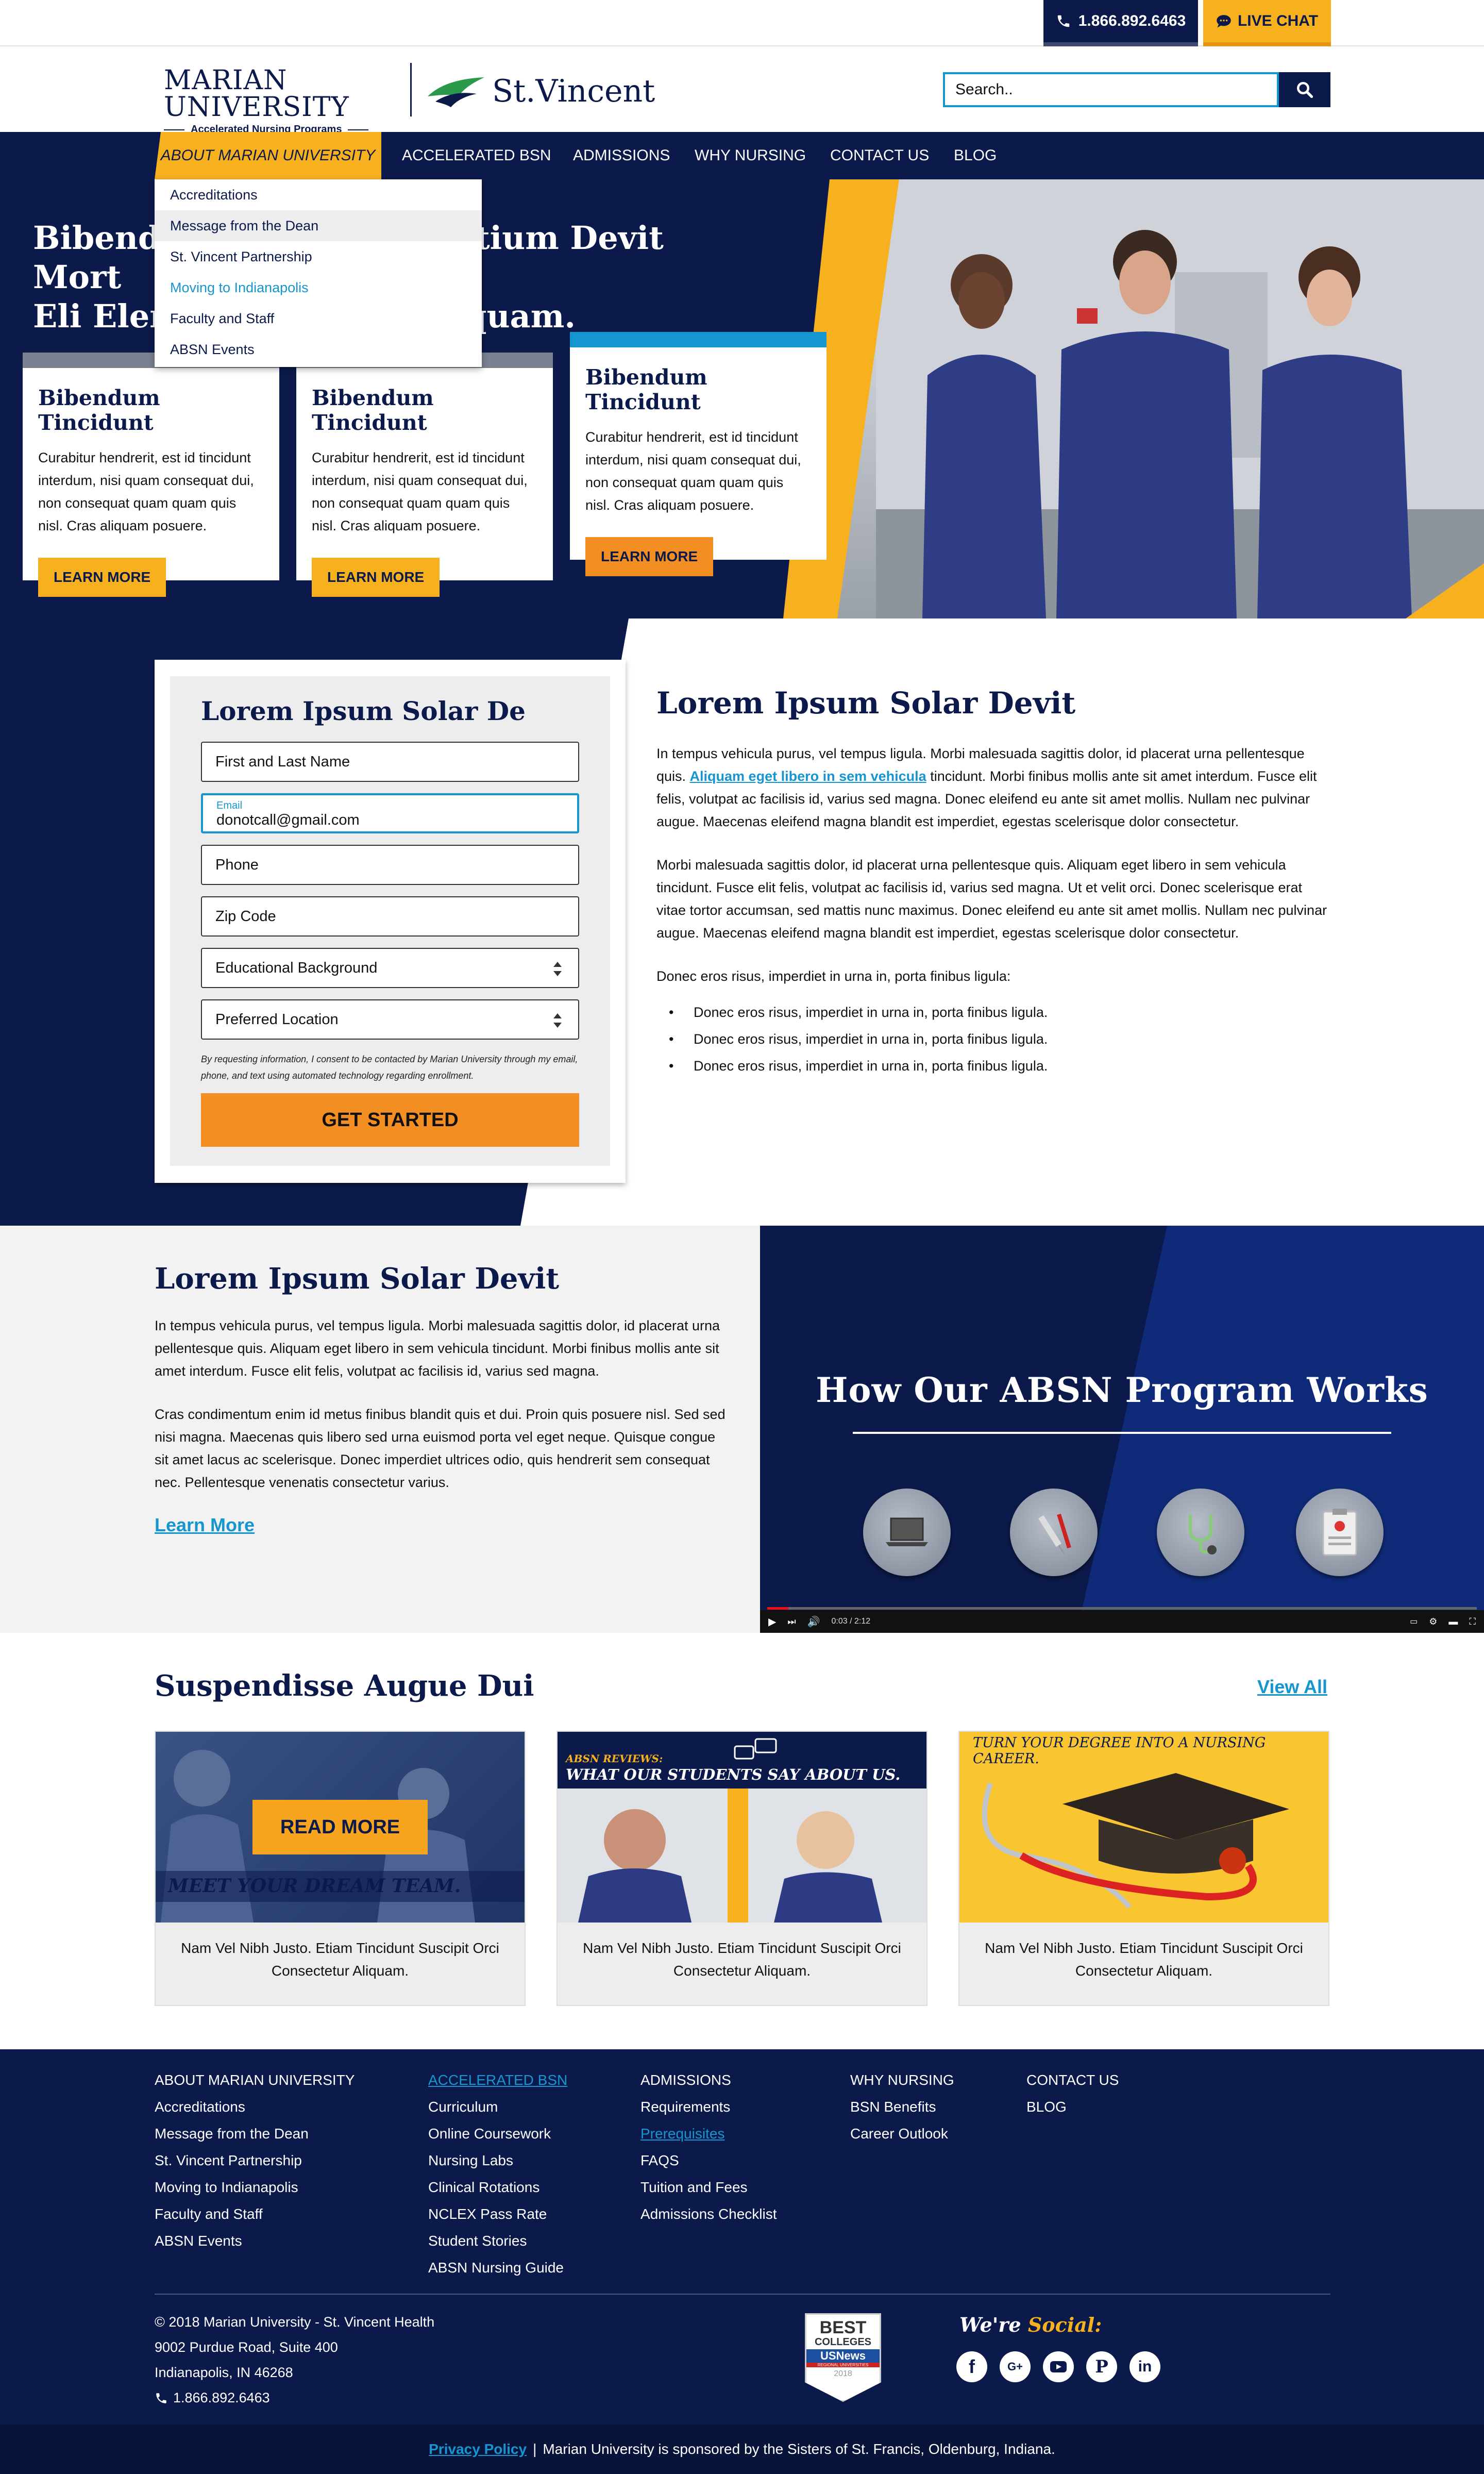 The image size is (1484, 2474). I want to click on zip-code-field: Zip Code, so click(390, 916).